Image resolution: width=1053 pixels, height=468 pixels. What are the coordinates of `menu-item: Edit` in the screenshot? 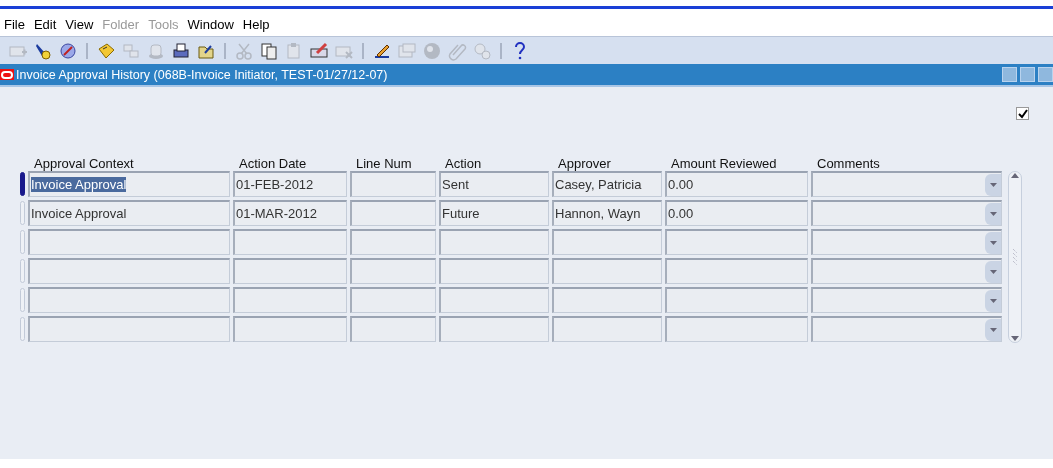 It's located at (45, 24).